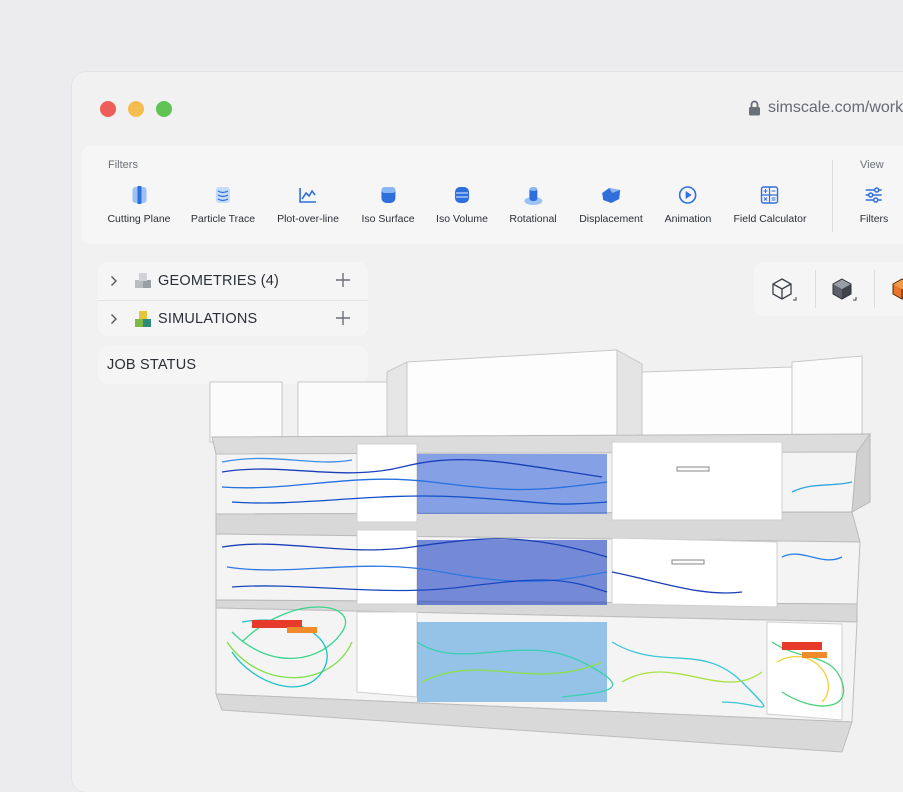 The height and width of the screenshot is (792, 903). What do you see at coordinates (207, 281) in the screenshot?
I see `geometries-label: GEOMETRIES` at bounding box center [207, 281].